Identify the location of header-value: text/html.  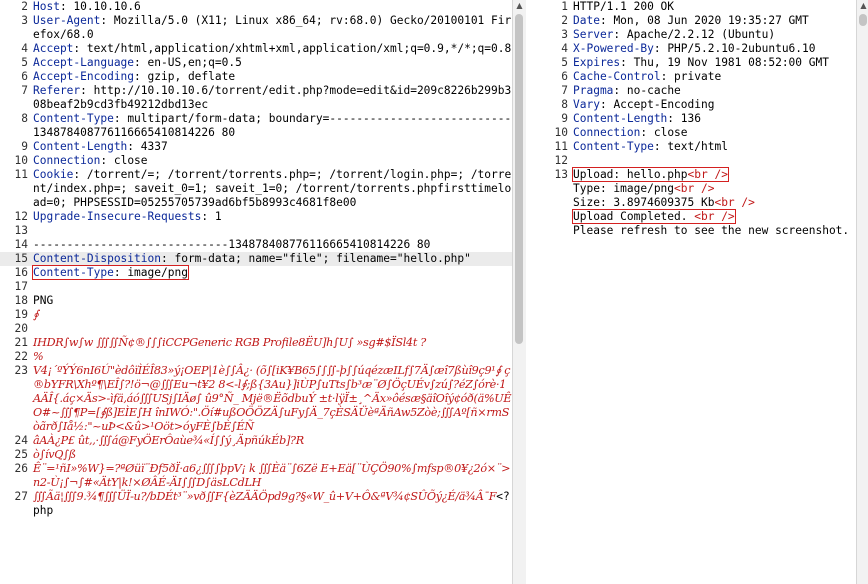
(697, 146).